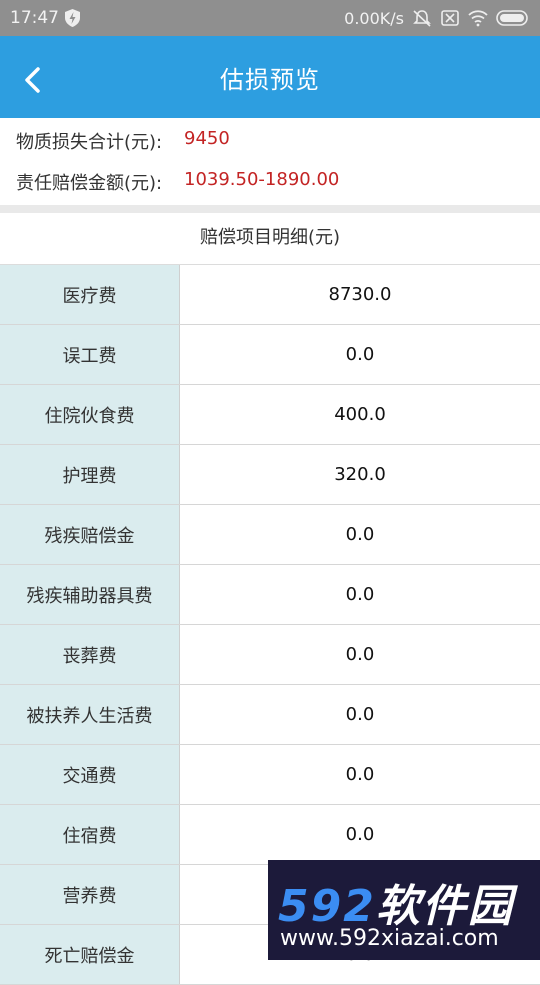 The image size is (540, 985). What do you see at coordinates (34, 18) in the screenshot?
I see `status-time: 17:47` at bounding box center [34, 18].